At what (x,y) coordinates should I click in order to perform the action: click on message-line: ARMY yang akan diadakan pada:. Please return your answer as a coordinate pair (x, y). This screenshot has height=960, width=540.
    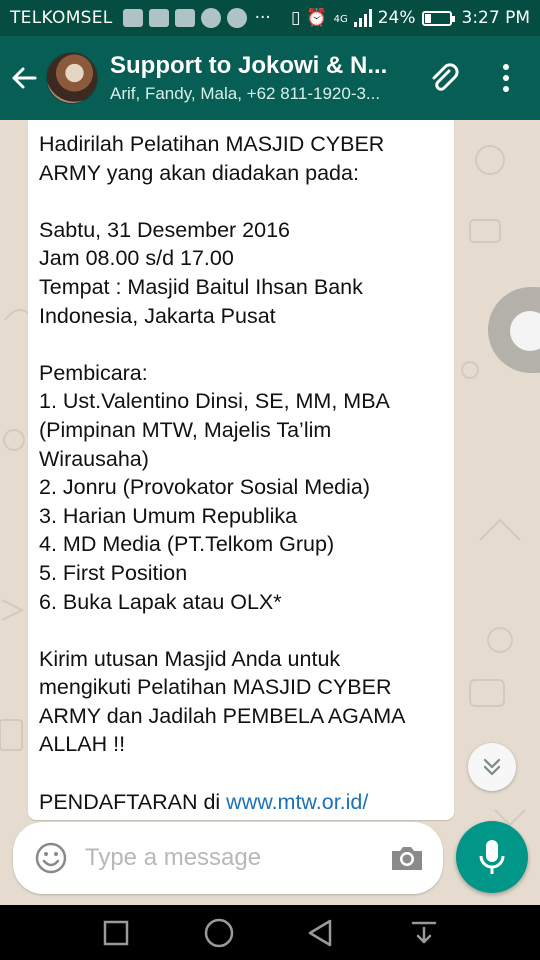
    Looking at the image, I should click on (199, 172).